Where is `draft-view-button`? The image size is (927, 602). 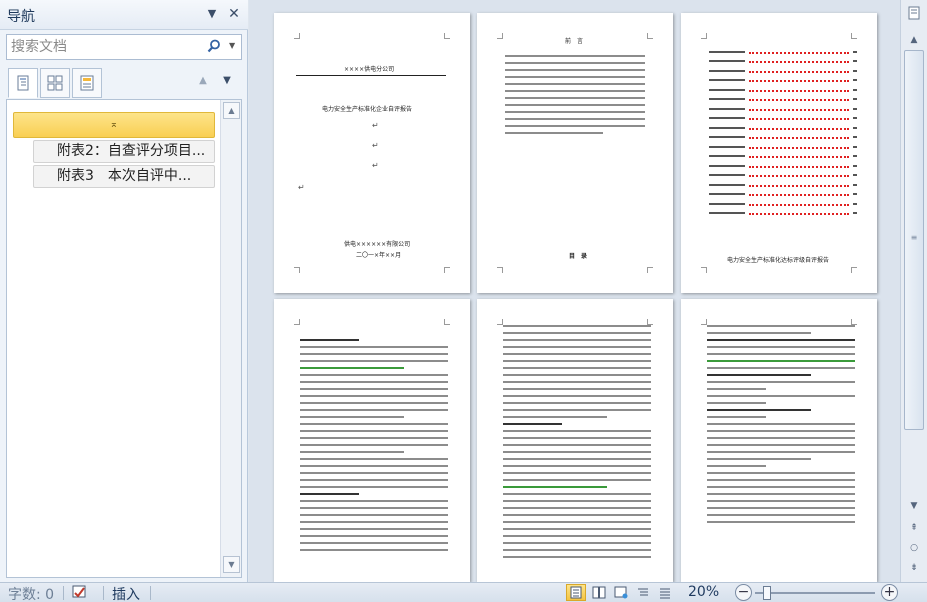 draft-view-button is located at coordinates (665, 592).